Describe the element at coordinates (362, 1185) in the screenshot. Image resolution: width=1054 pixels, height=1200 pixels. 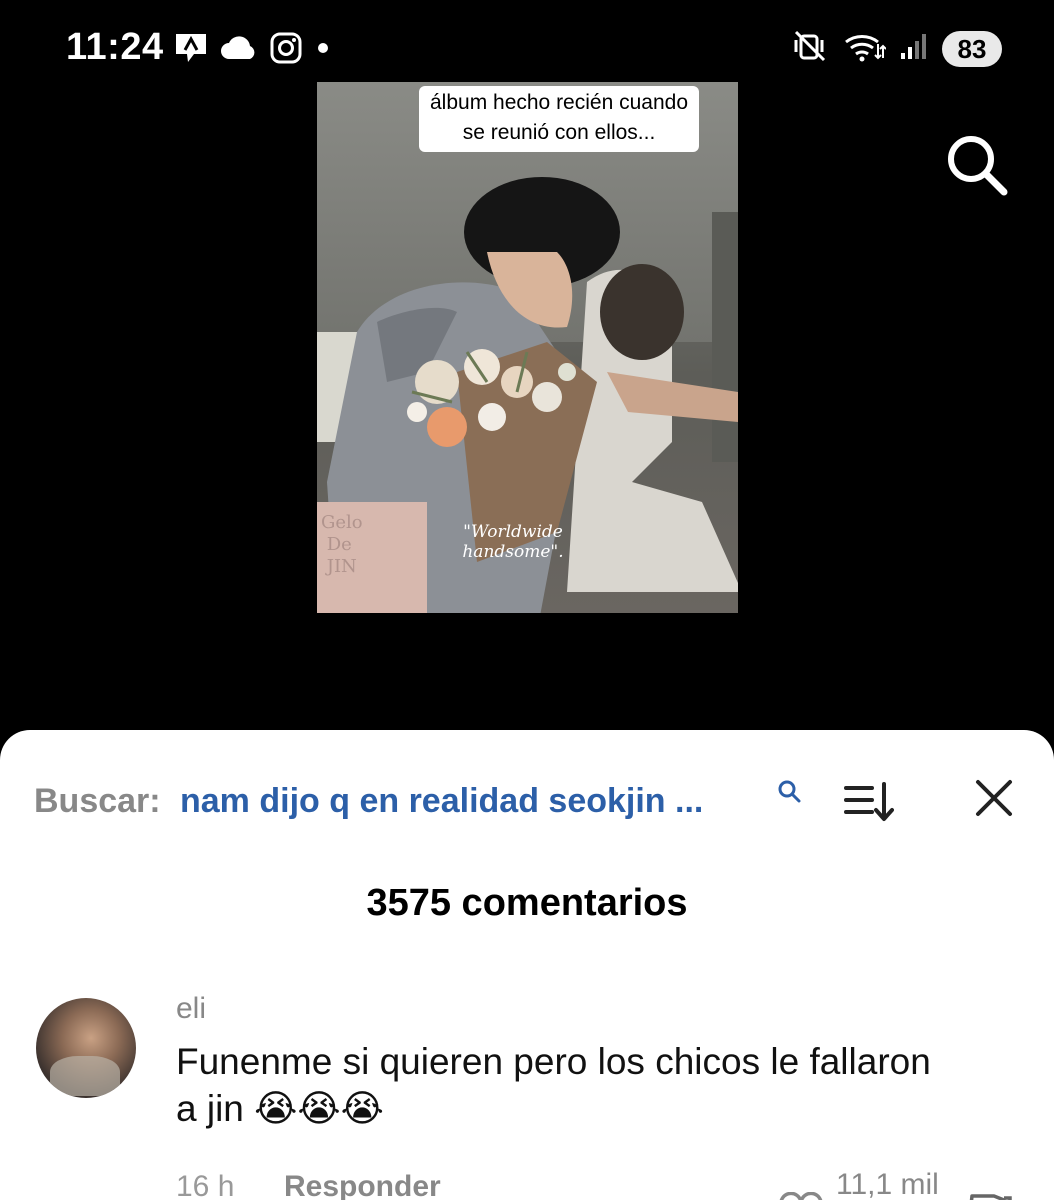
I see `reply-button: Responder` at that location.